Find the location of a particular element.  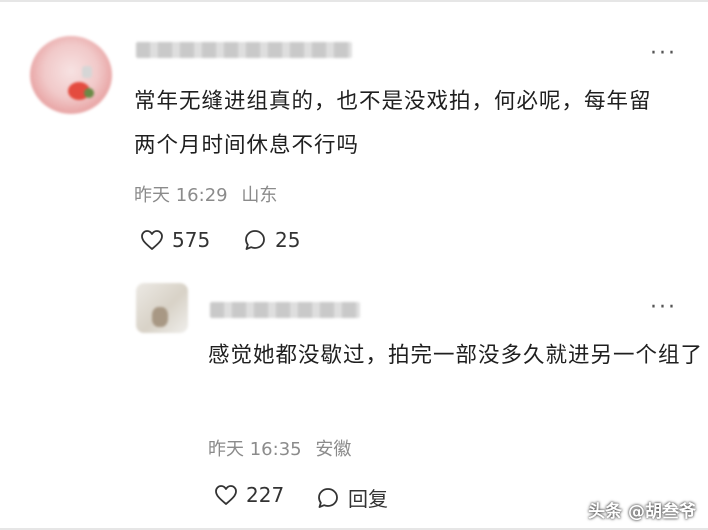

reply-like-button: 227 is located at coordinates (249, 495).